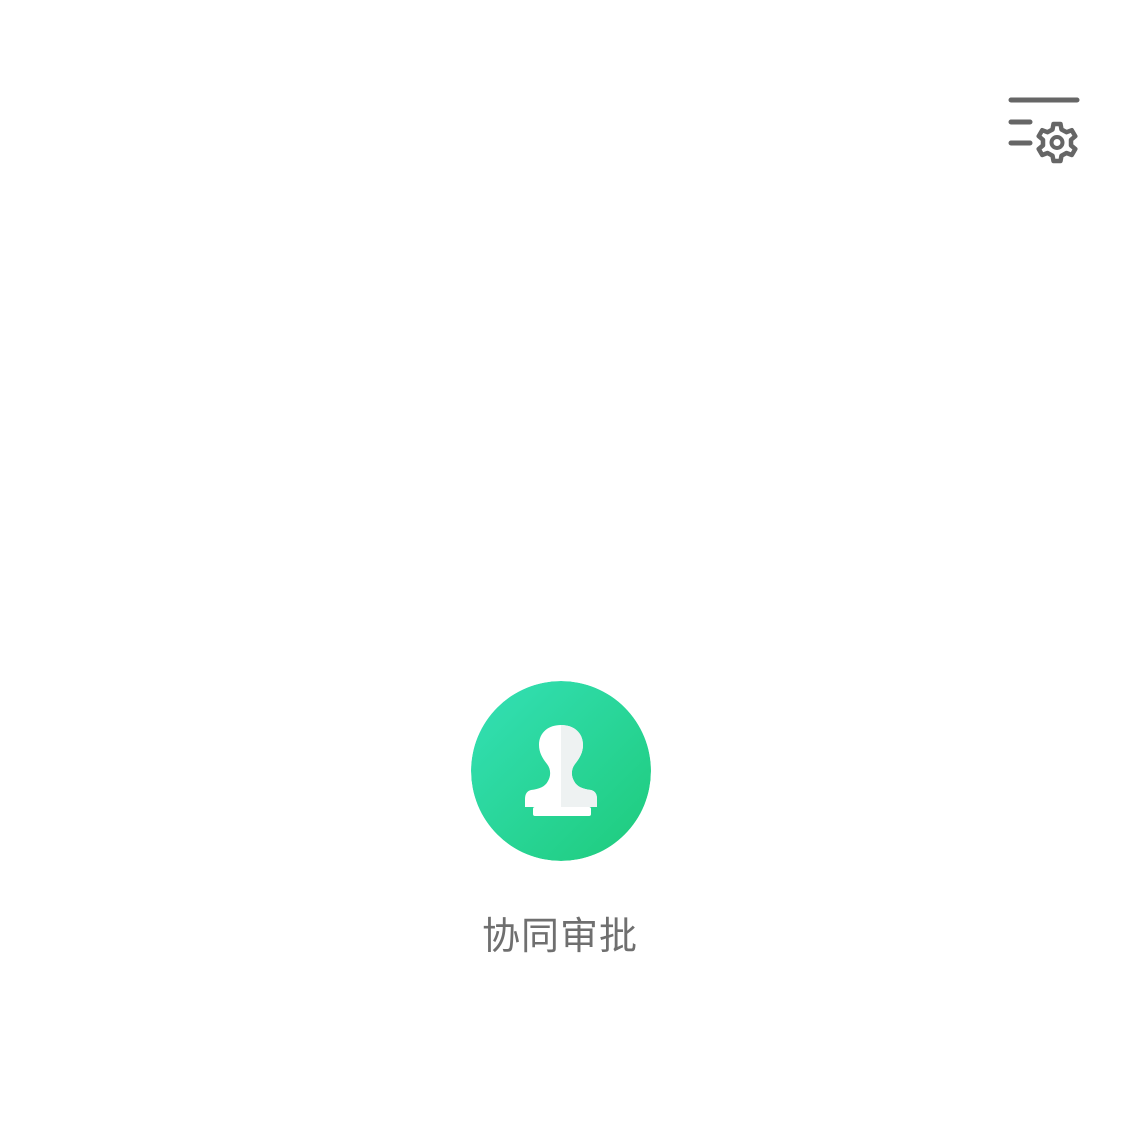  I want to click on list-settings-button, so click(1045, 128).